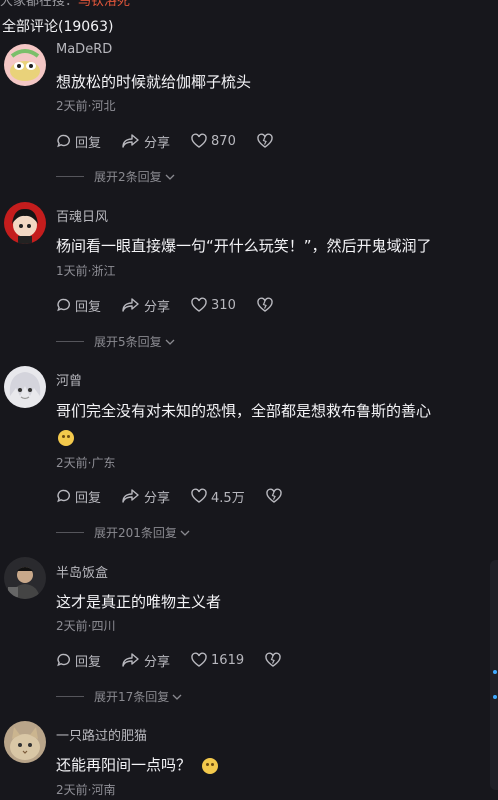 The height and width of the screenshot is (800, 498). I want to click on comment-text: 想放松的时候就给伽椰子梳头, so click(154, 82).